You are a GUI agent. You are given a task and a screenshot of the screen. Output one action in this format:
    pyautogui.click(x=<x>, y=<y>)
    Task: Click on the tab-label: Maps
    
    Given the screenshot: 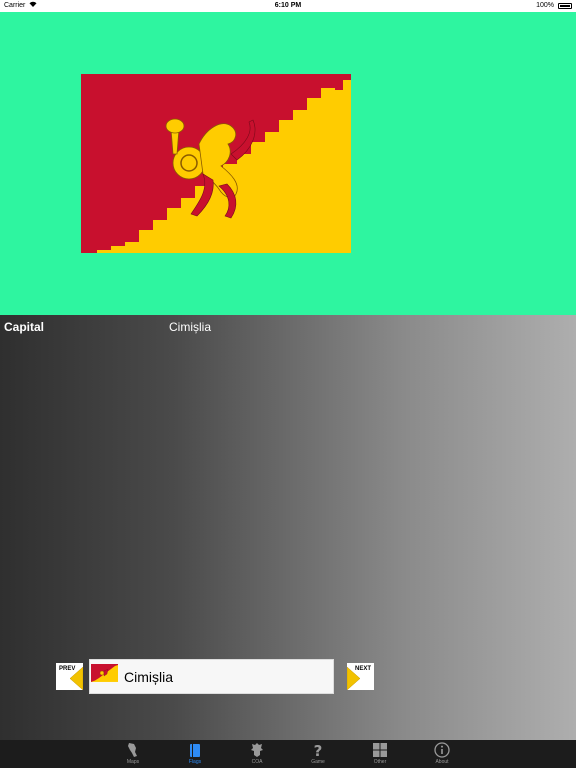 What is the action you would take?
    pyautogui.click(x=133, y=762)
    